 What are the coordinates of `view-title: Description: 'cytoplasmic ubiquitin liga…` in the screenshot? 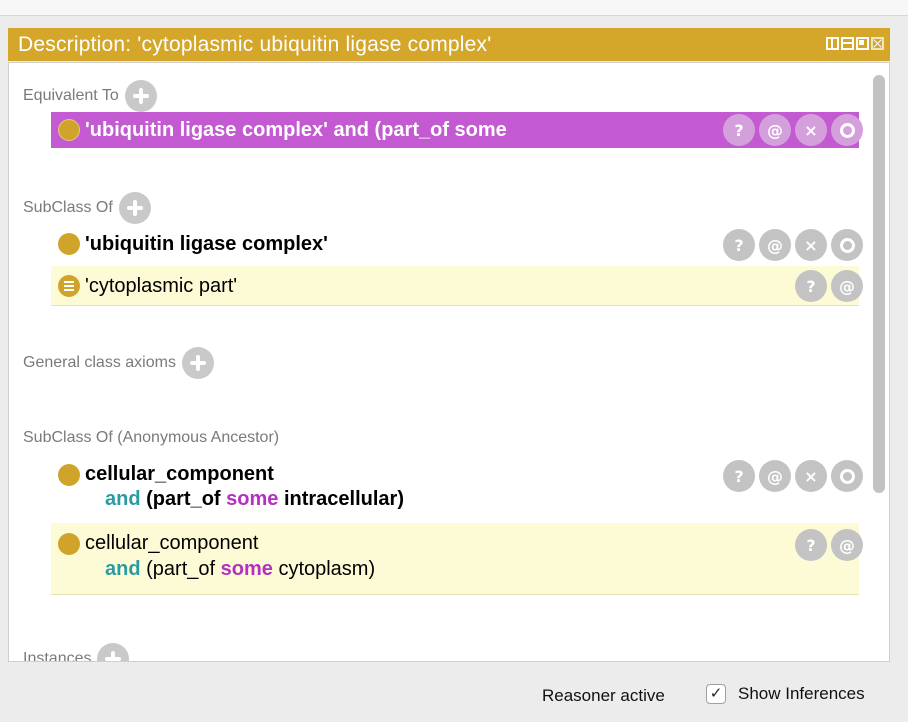 It's located at (255, 44).